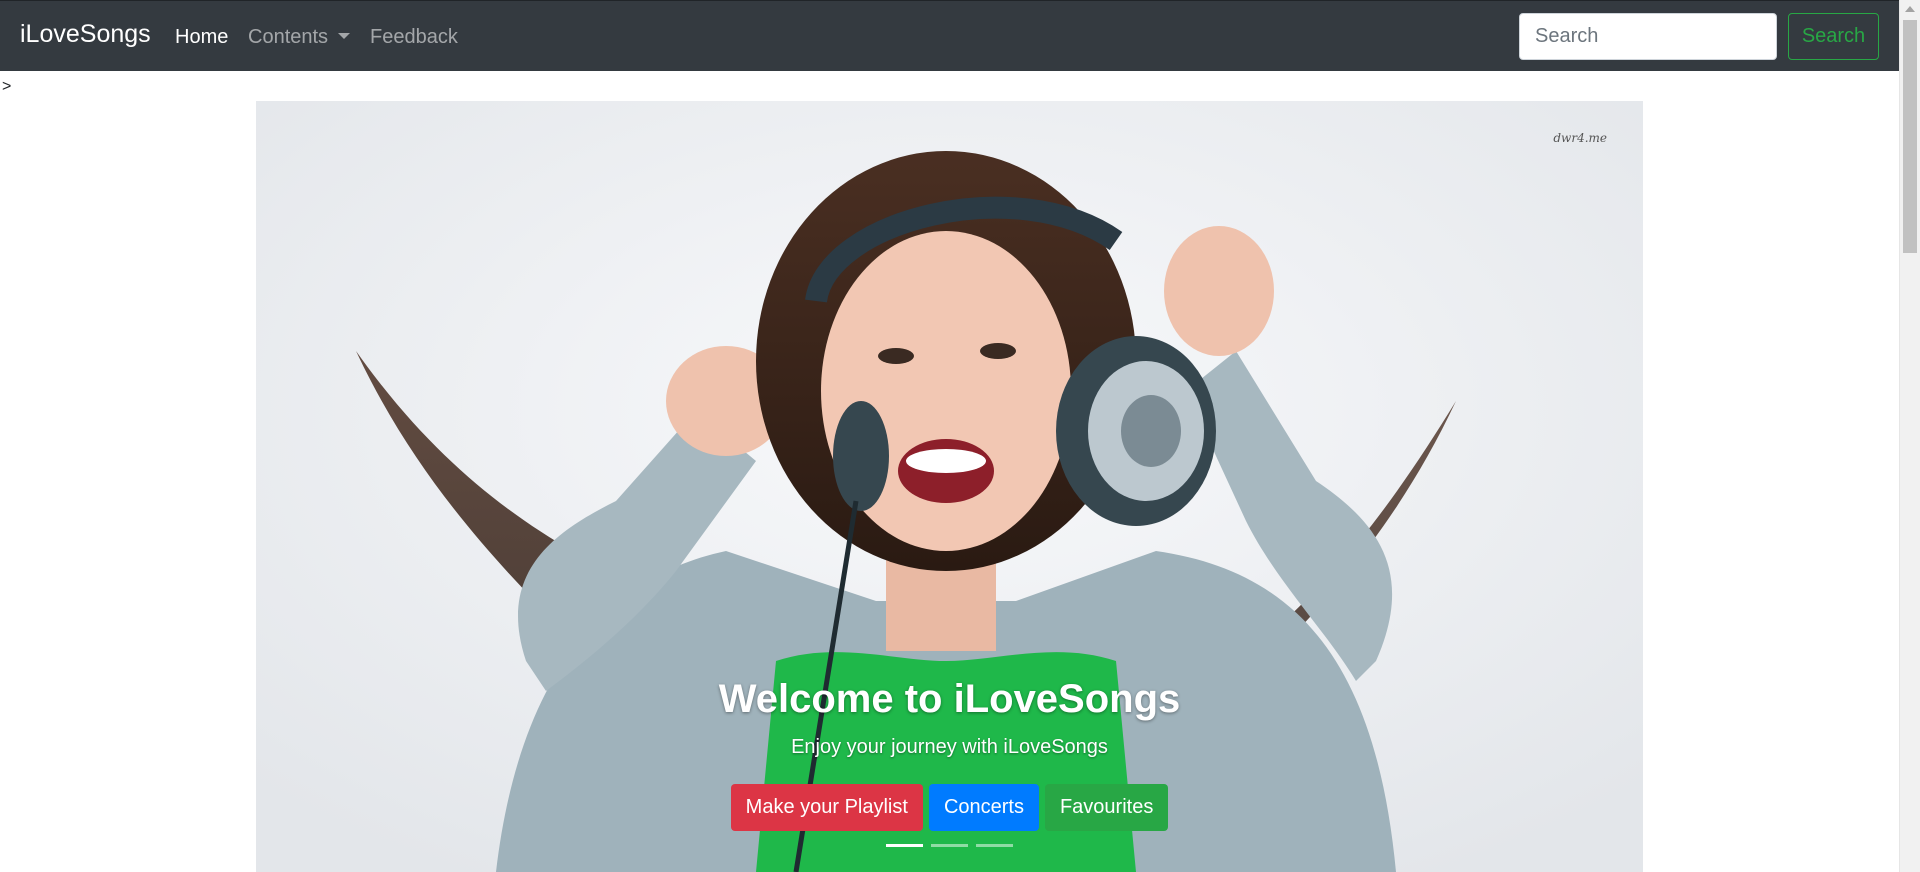 This screenshot has width=1920, height=872. I want to click on favourites-button: Favourites, so click(1106, 807).